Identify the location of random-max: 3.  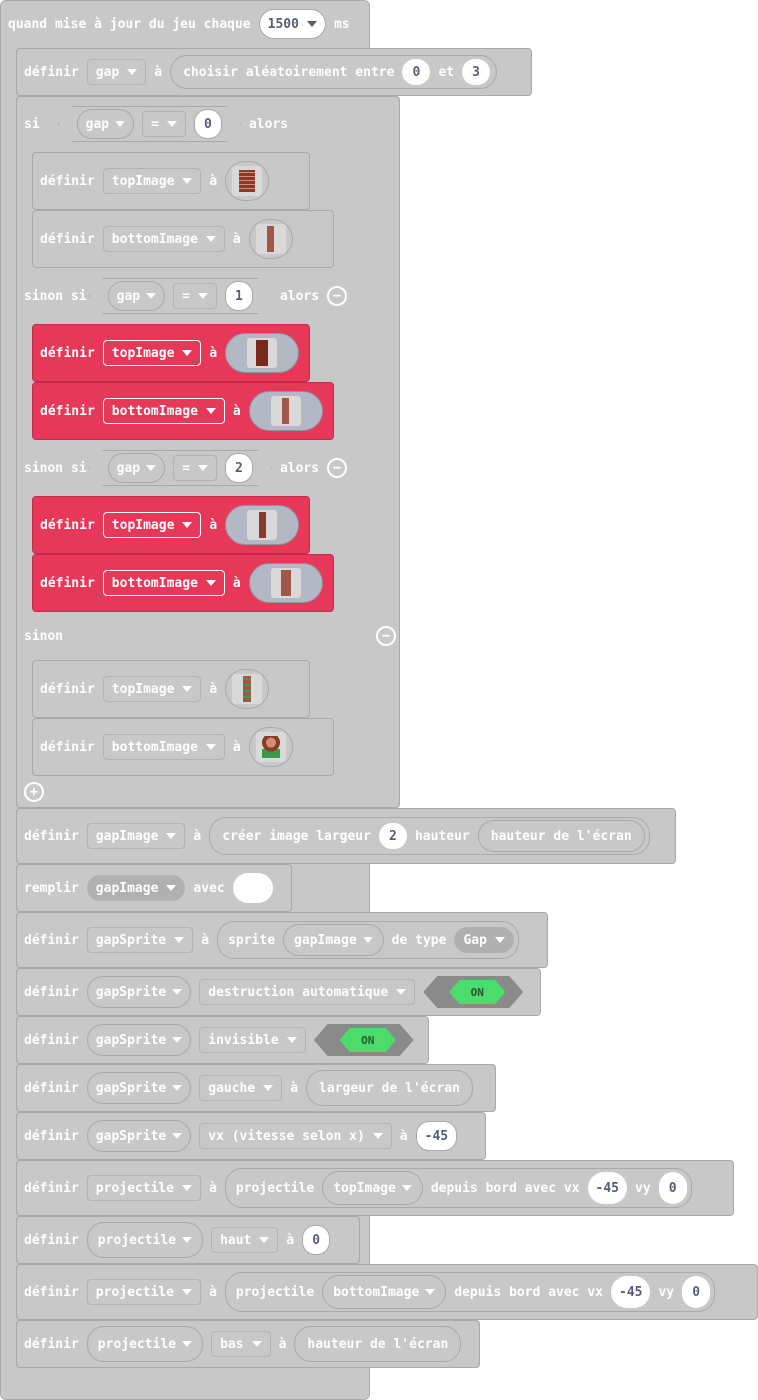
(476, 72).